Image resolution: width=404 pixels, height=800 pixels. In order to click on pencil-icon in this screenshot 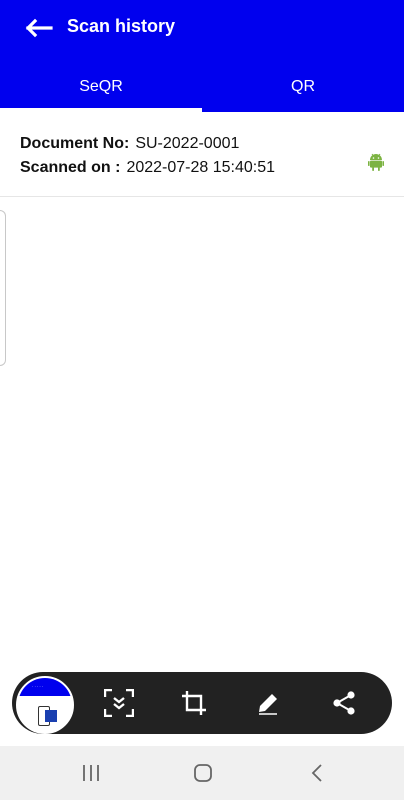, I will do `click(268, 704)`.